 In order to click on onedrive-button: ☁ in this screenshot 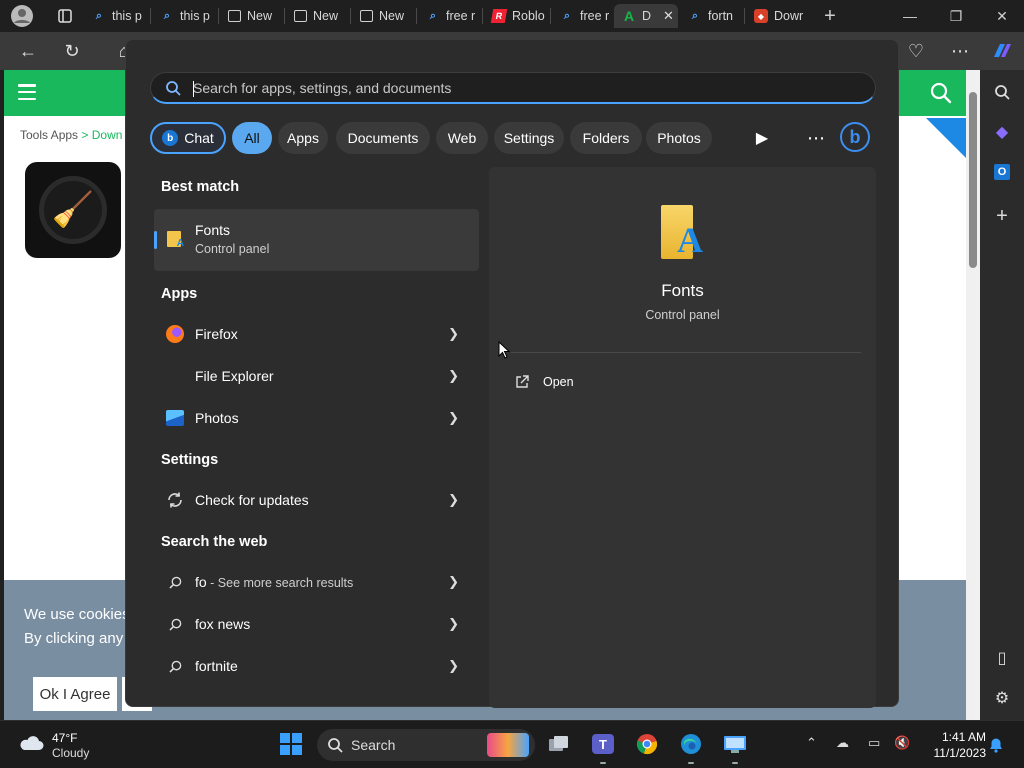, I will do `click(842, 743)`.